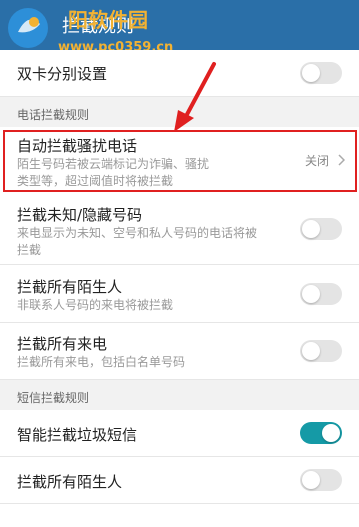 Image resolution: width=359 pixels, height=527 pixels. What do you see at coordinates (77, 435) in the screenshot?
I see `row-title: 智能拦截垃圾短信` at bounding box center [77, 435].